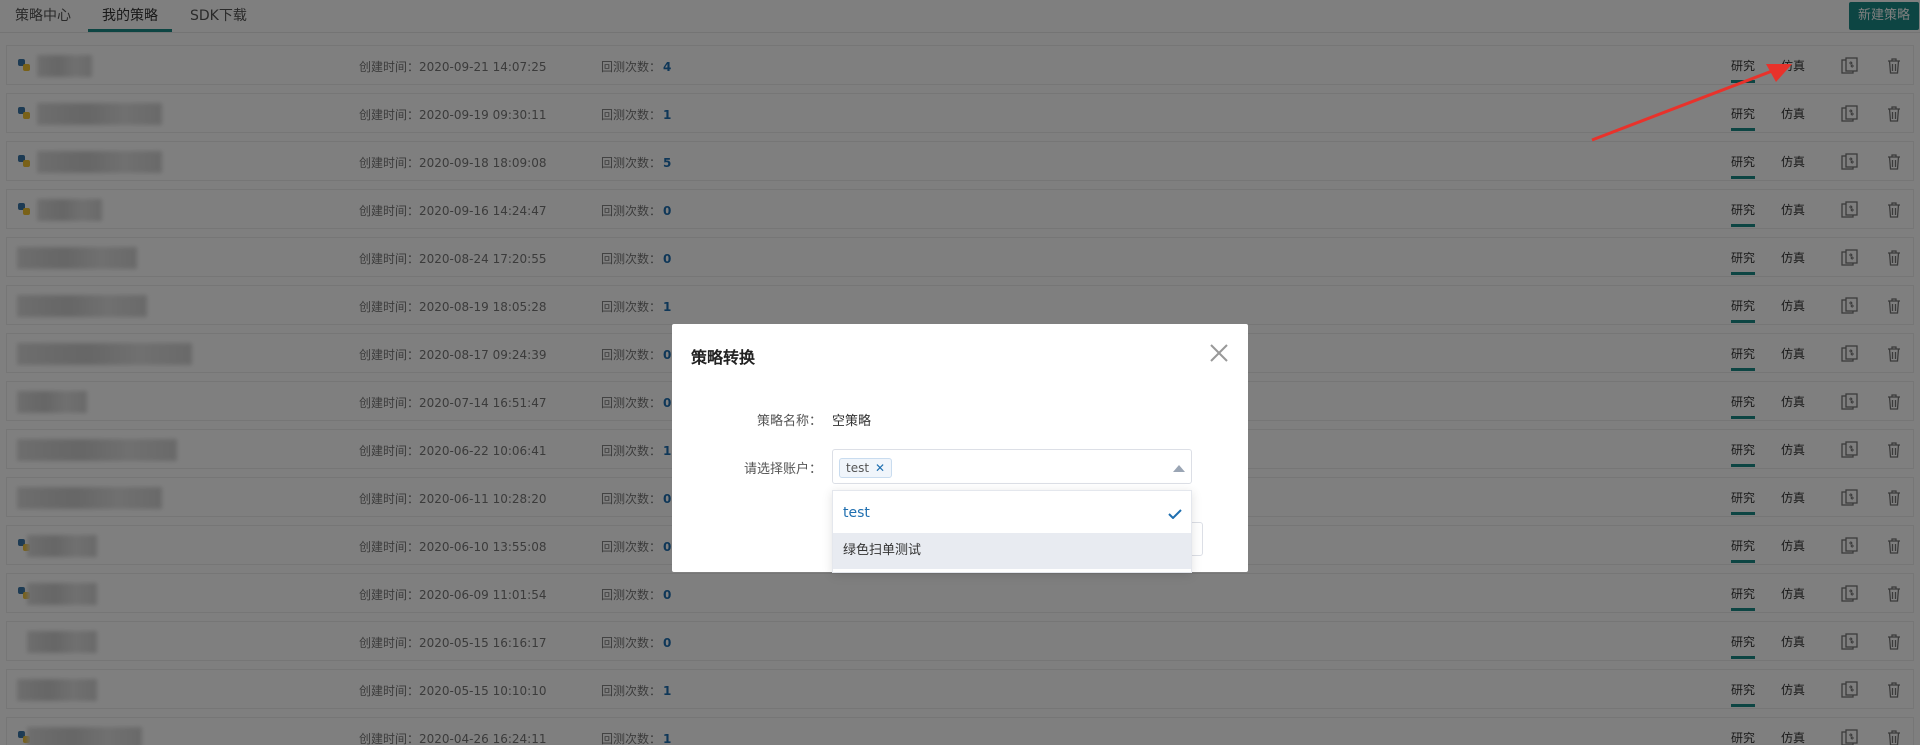 This screenshot has width=1920, height=745. What do you see at coordinates (1219, 353) in the screenshot?
I see `close-icon` at bounding box center [1219, 353].